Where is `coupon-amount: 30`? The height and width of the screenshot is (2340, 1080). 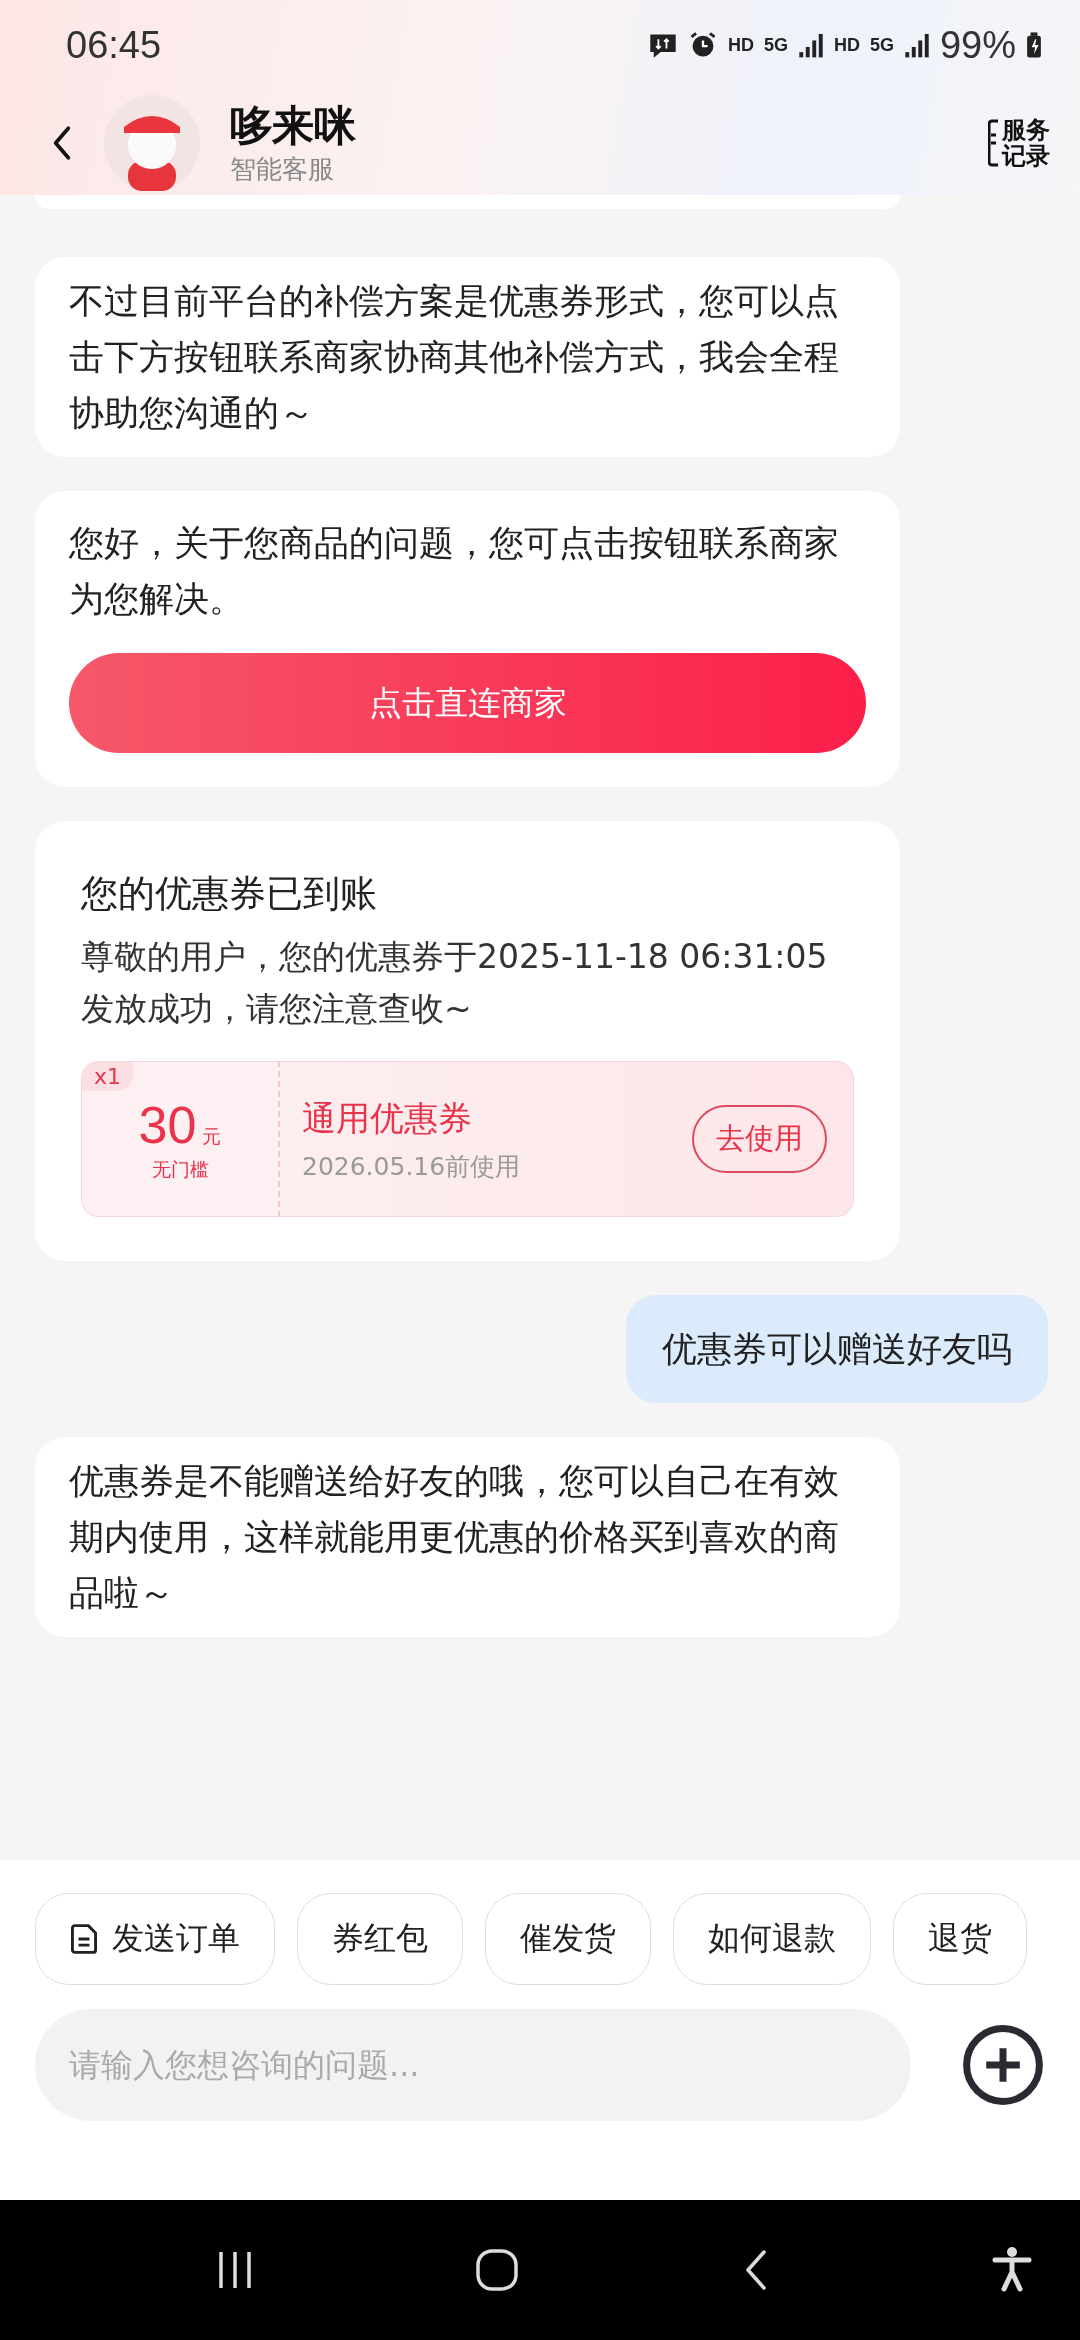 coupon-amount: 30 is located at coordinates (167, 1125).